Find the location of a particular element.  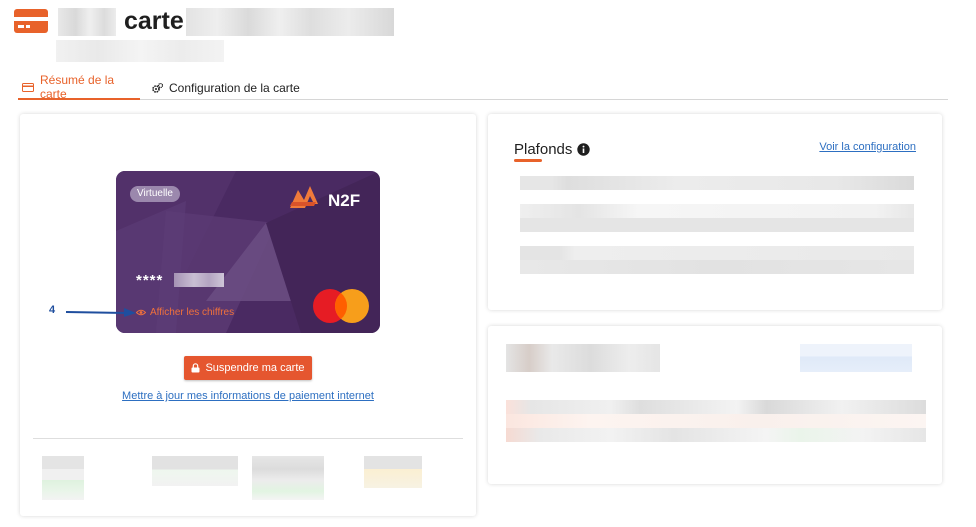

eye-icon is located at coordinates (141, 312).